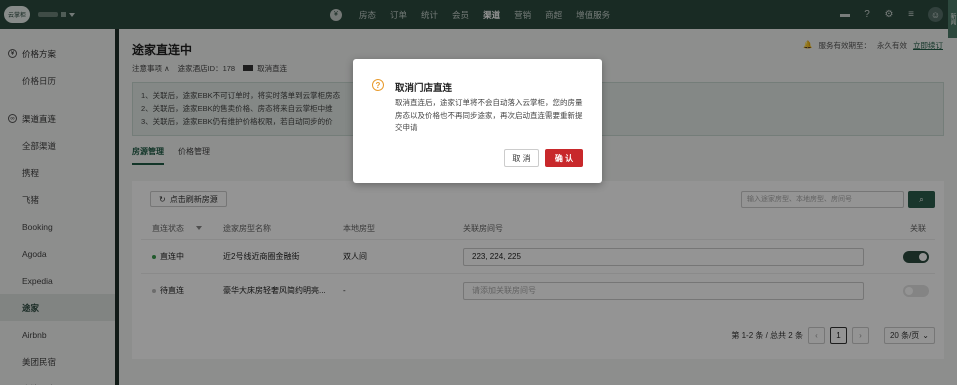  I want to click on dialog-title: 取消门店直连, so click(424, 88).